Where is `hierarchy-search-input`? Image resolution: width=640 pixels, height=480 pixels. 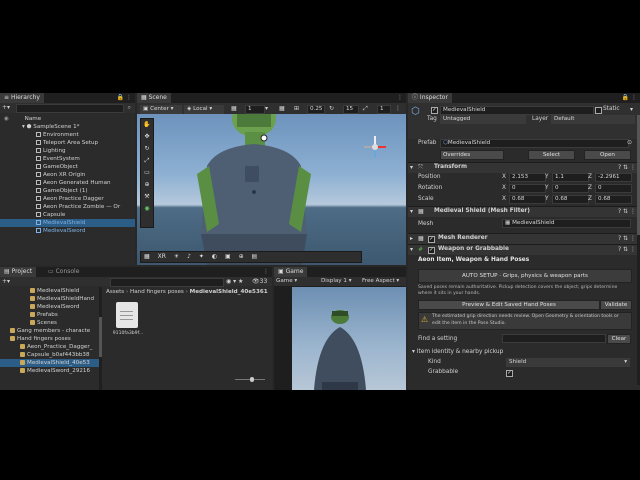
hierarchy-search-input is located at coordinates (70, 108).